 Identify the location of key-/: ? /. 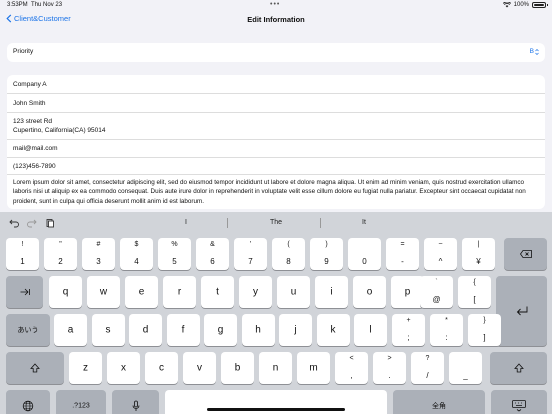
(427, 368).